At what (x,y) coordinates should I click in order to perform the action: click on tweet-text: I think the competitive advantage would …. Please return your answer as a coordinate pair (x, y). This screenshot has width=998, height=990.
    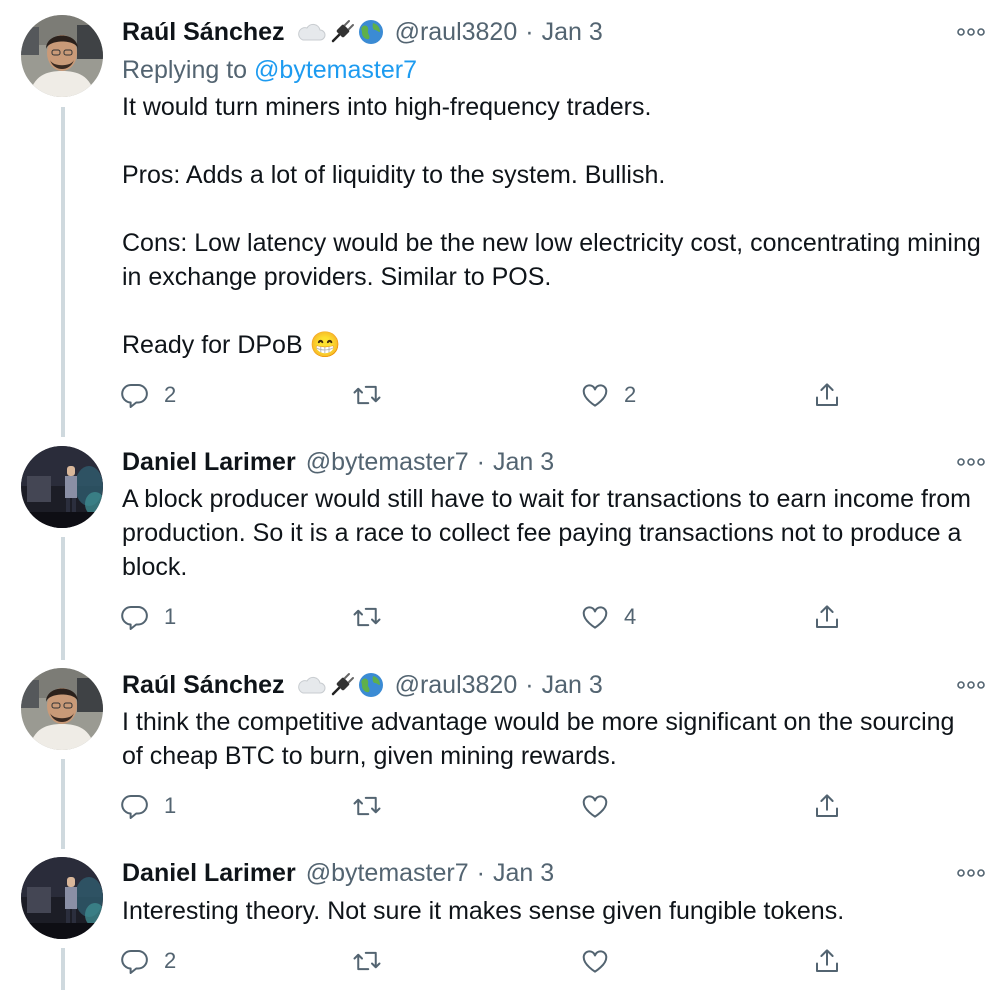
    Looking at the image, I should click on (552, 739).